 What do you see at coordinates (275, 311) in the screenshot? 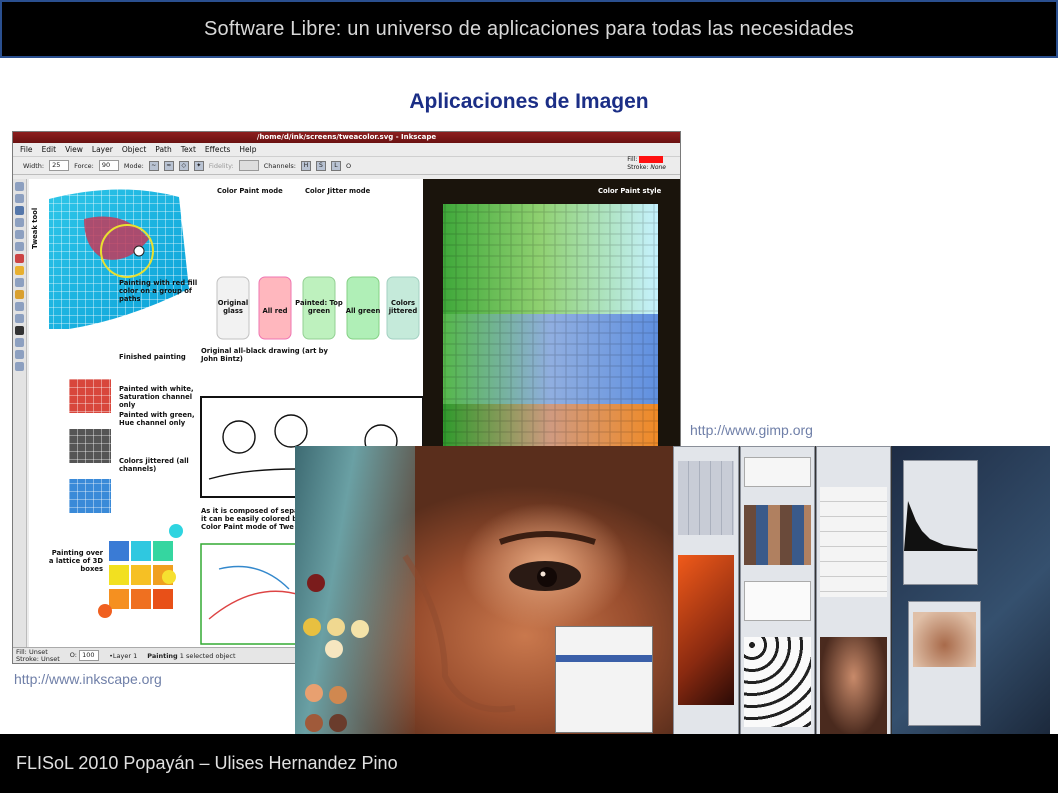
I see `glass-caption-all-red: All red` at bounding box center [275, 311].